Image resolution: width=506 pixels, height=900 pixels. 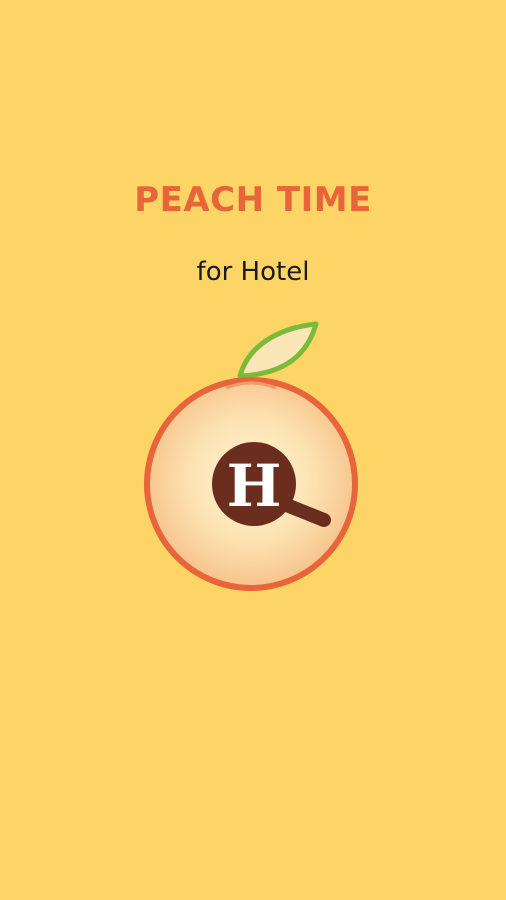 I want to click on app-subtitle: for Hotel, so click(x=253, y=272).